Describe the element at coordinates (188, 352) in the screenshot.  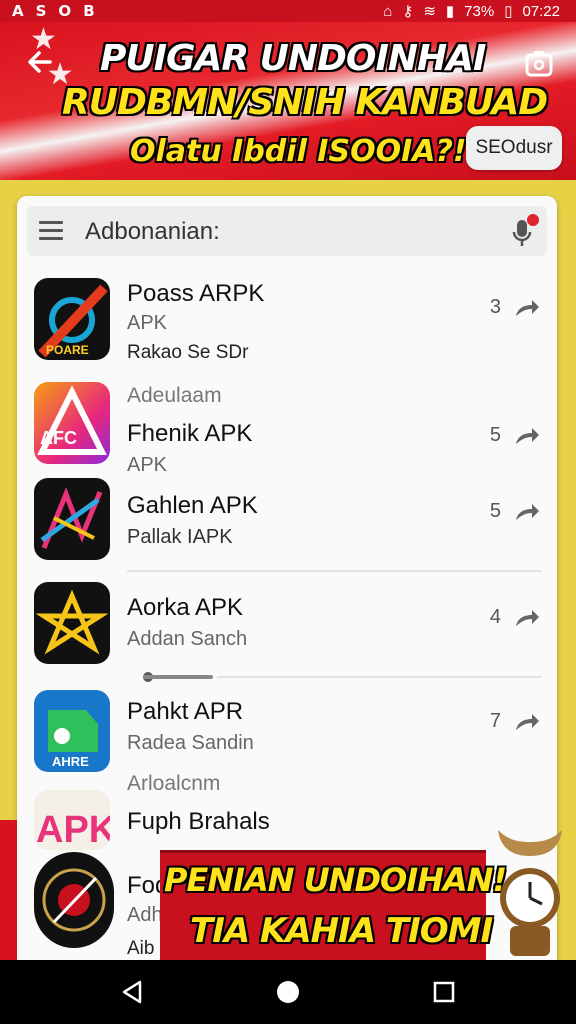
I see `app-subtitle-2: Rakao Se SDr` at that location.